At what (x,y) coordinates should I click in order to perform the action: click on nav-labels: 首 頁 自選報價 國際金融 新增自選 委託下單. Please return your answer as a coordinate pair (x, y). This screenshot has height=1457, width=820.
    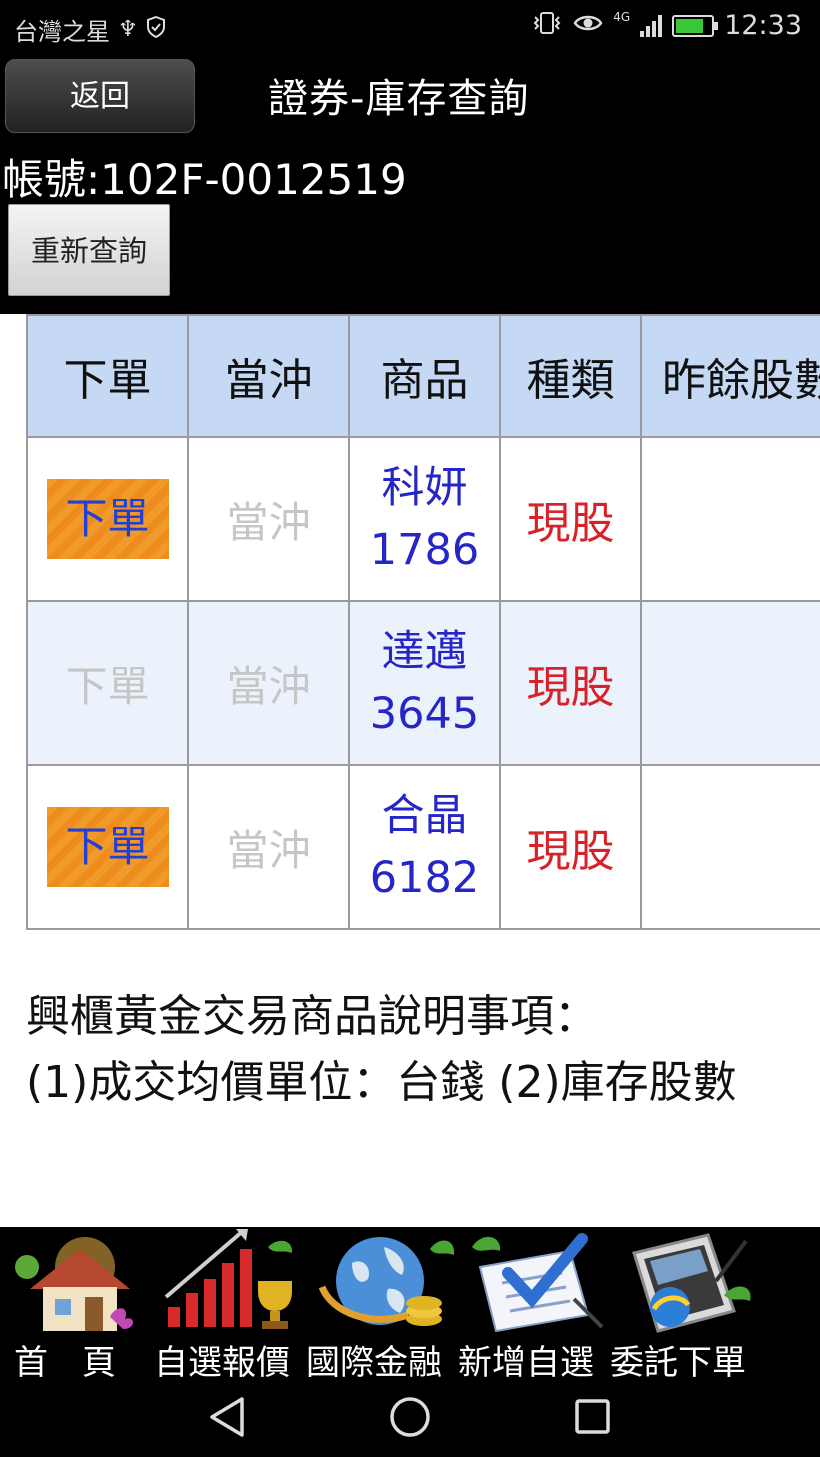
    Looking at the image, I should click on (388, 1359).